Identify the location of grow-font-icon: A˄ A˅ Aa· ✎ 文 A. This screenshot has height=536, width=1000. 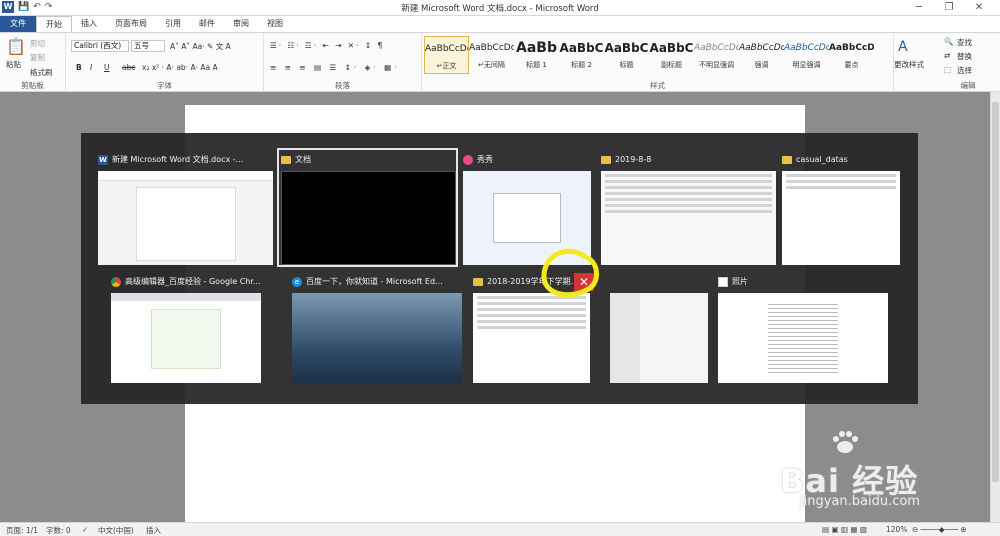
(200, 46).